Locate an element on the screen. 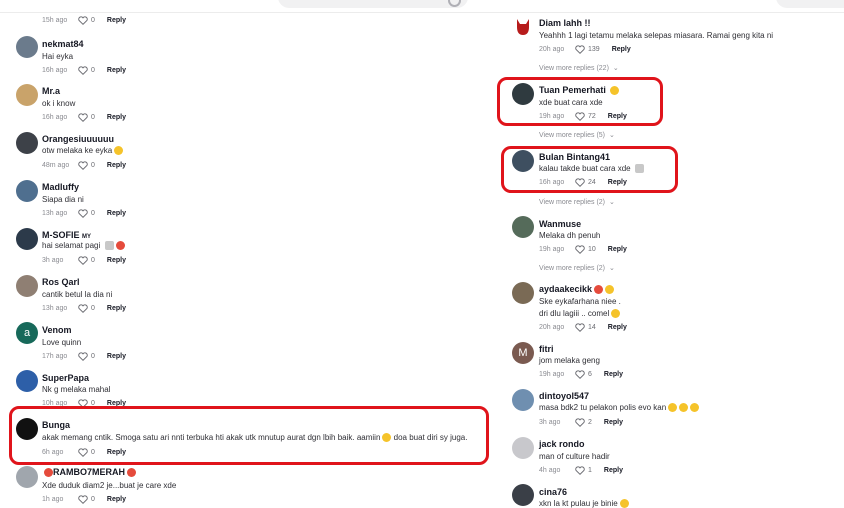 The image size is (844, 508). comment-username: Diam lahh !! is located at coordinates (565, 23).